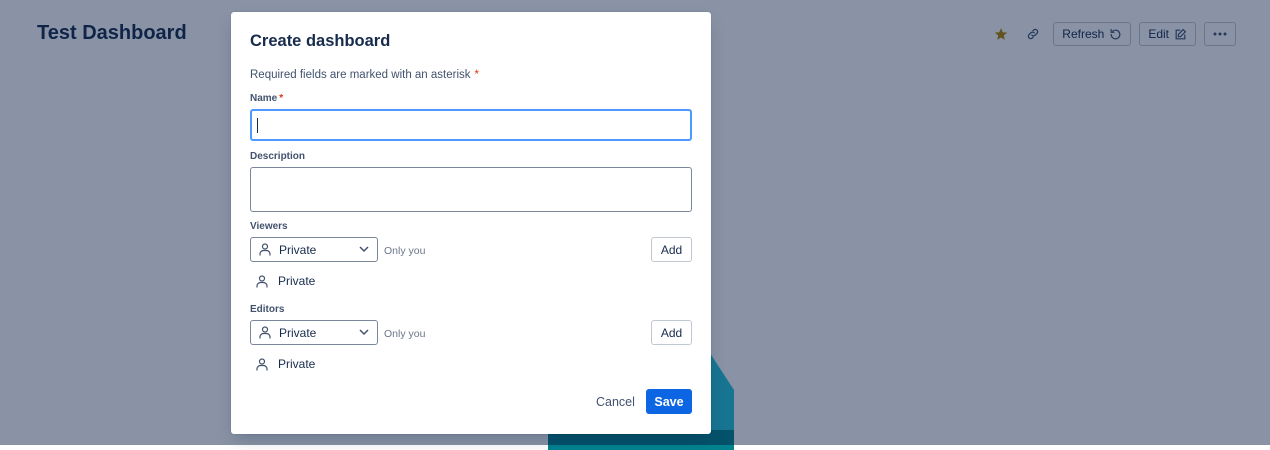  Describe the element at coordinates (405, 334) in the screenshot. I see `editors-hint: Only you` at that location.